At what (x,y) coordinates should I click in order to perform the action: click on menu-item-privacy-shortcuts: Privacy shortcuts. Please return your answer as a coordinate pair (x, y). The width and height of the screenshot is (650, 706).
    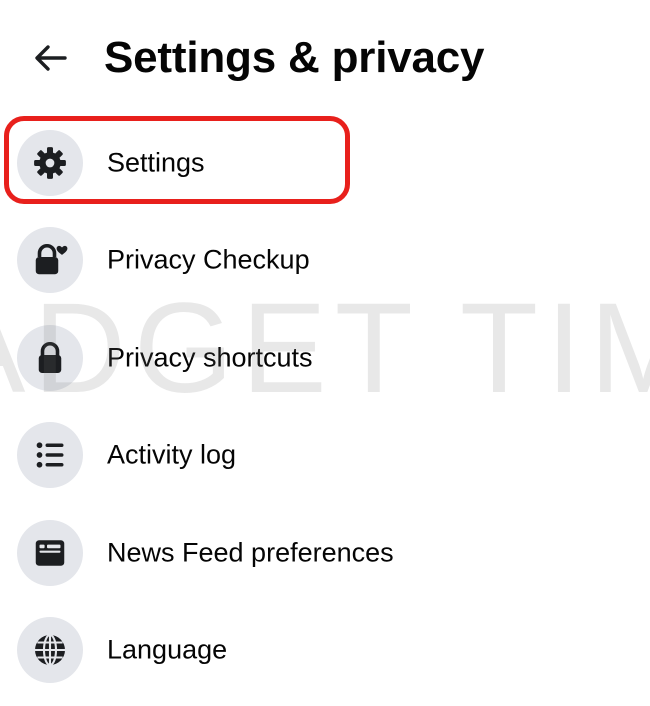
    Looking at the image, I should click on (325, 358).